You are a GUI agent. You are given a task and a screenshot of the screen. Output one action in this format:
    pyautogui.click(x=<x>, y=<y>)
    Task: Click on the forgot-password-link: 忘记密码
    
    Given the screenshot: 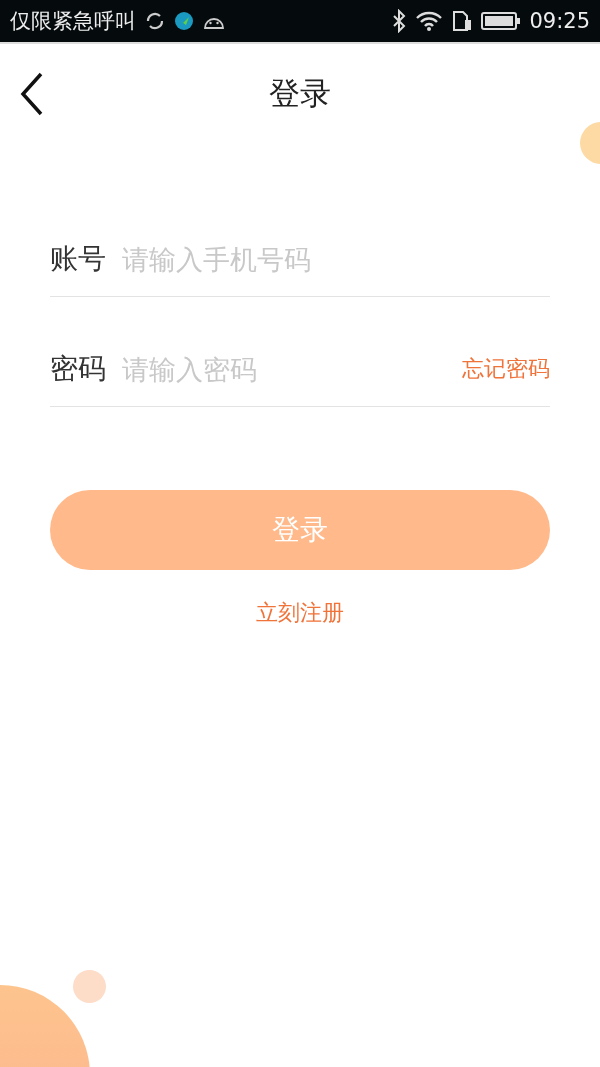 What is the action you would take?
    pyautogui.click(x=506, y=369)
    